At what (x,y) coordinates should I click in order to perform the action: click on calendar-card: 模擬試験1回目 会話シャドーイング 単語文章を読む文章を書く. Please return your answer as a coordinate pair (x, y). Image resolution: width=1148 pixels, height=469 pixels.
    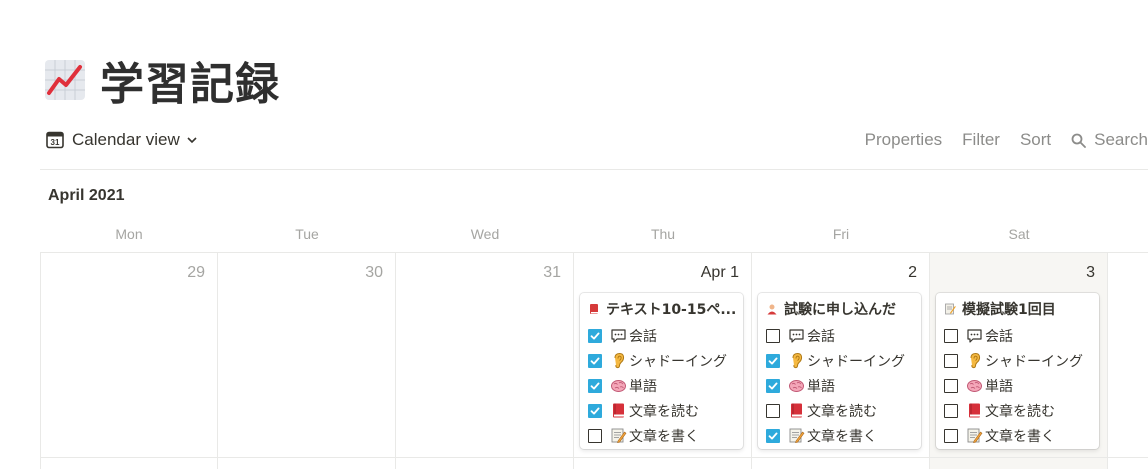
    Looking at the image, I should click on (1017, 371).